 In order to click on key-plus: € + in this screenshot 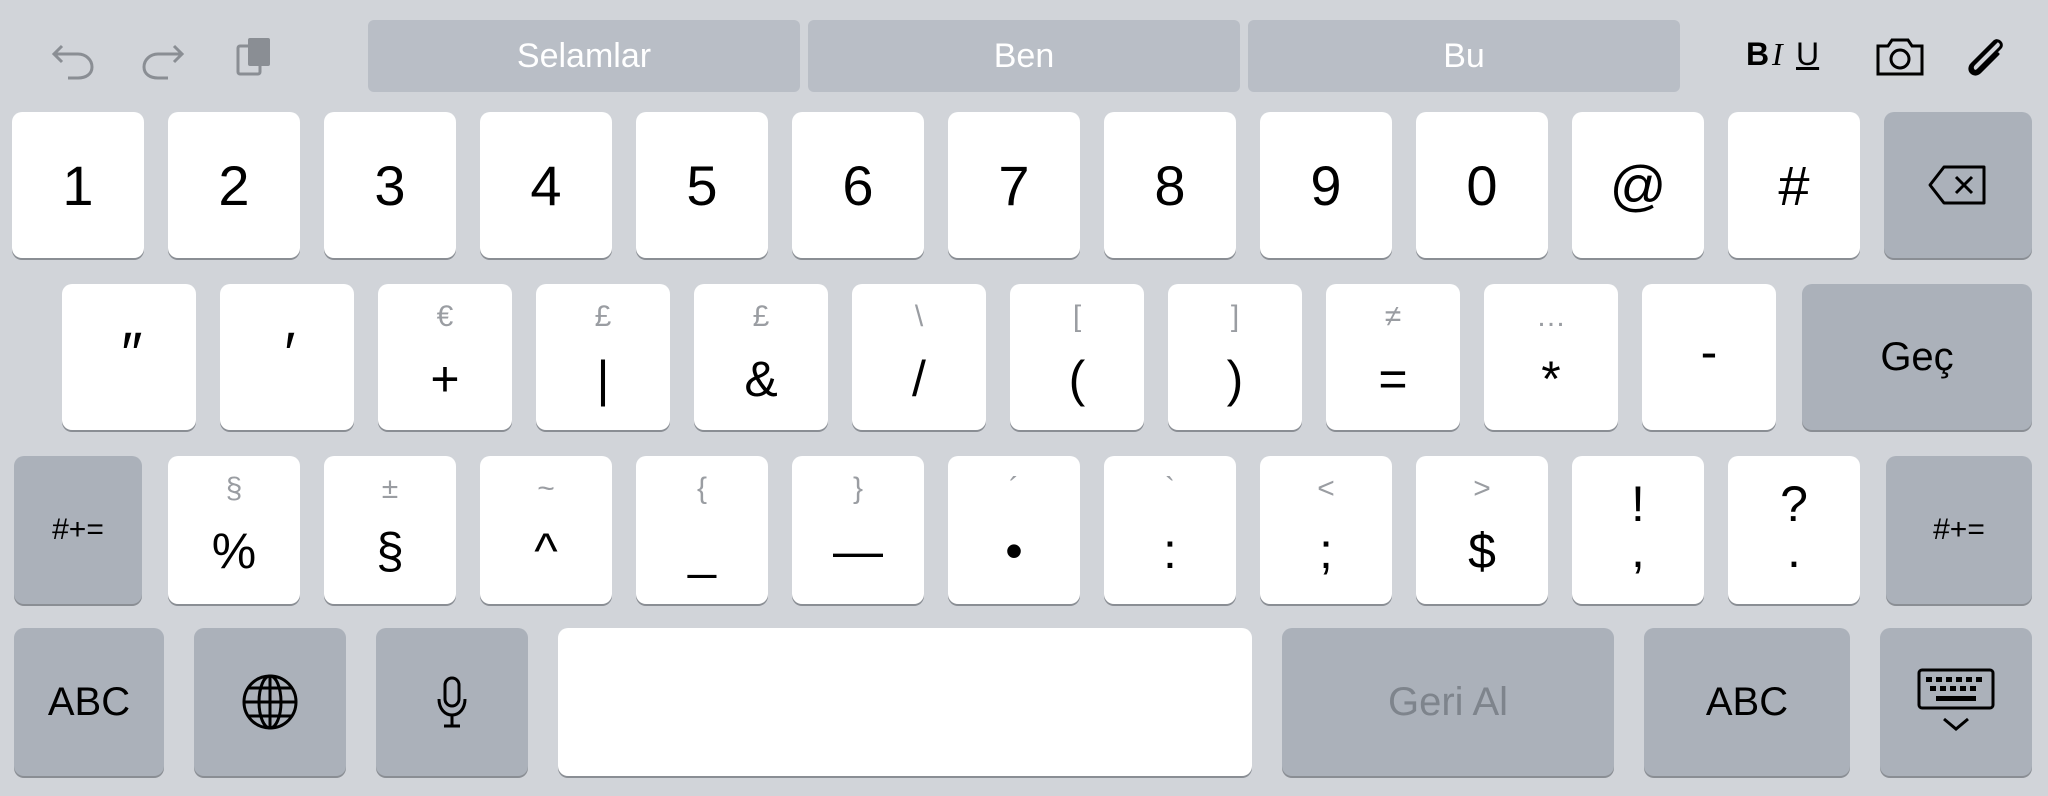, I will do `click(445, 357)`.